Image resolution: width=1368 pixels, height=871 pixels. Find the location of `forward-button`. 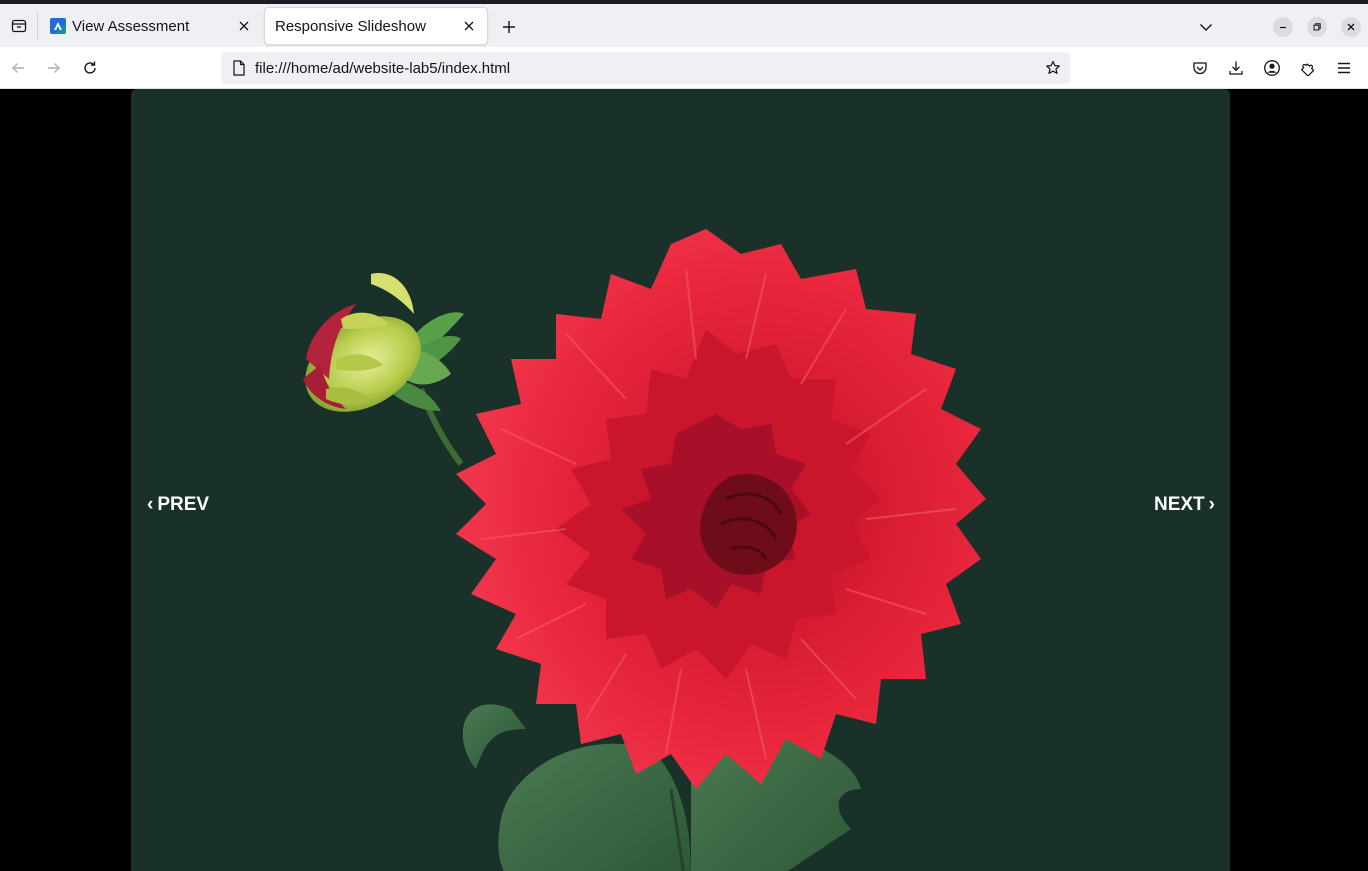

forward-button is located at coordinates (54, 68).